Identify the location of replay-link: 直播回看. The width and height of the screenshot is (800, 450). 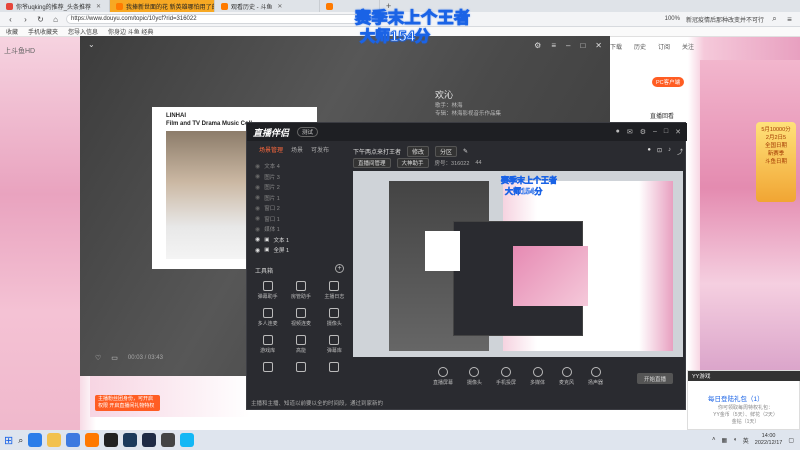
(662, 115).